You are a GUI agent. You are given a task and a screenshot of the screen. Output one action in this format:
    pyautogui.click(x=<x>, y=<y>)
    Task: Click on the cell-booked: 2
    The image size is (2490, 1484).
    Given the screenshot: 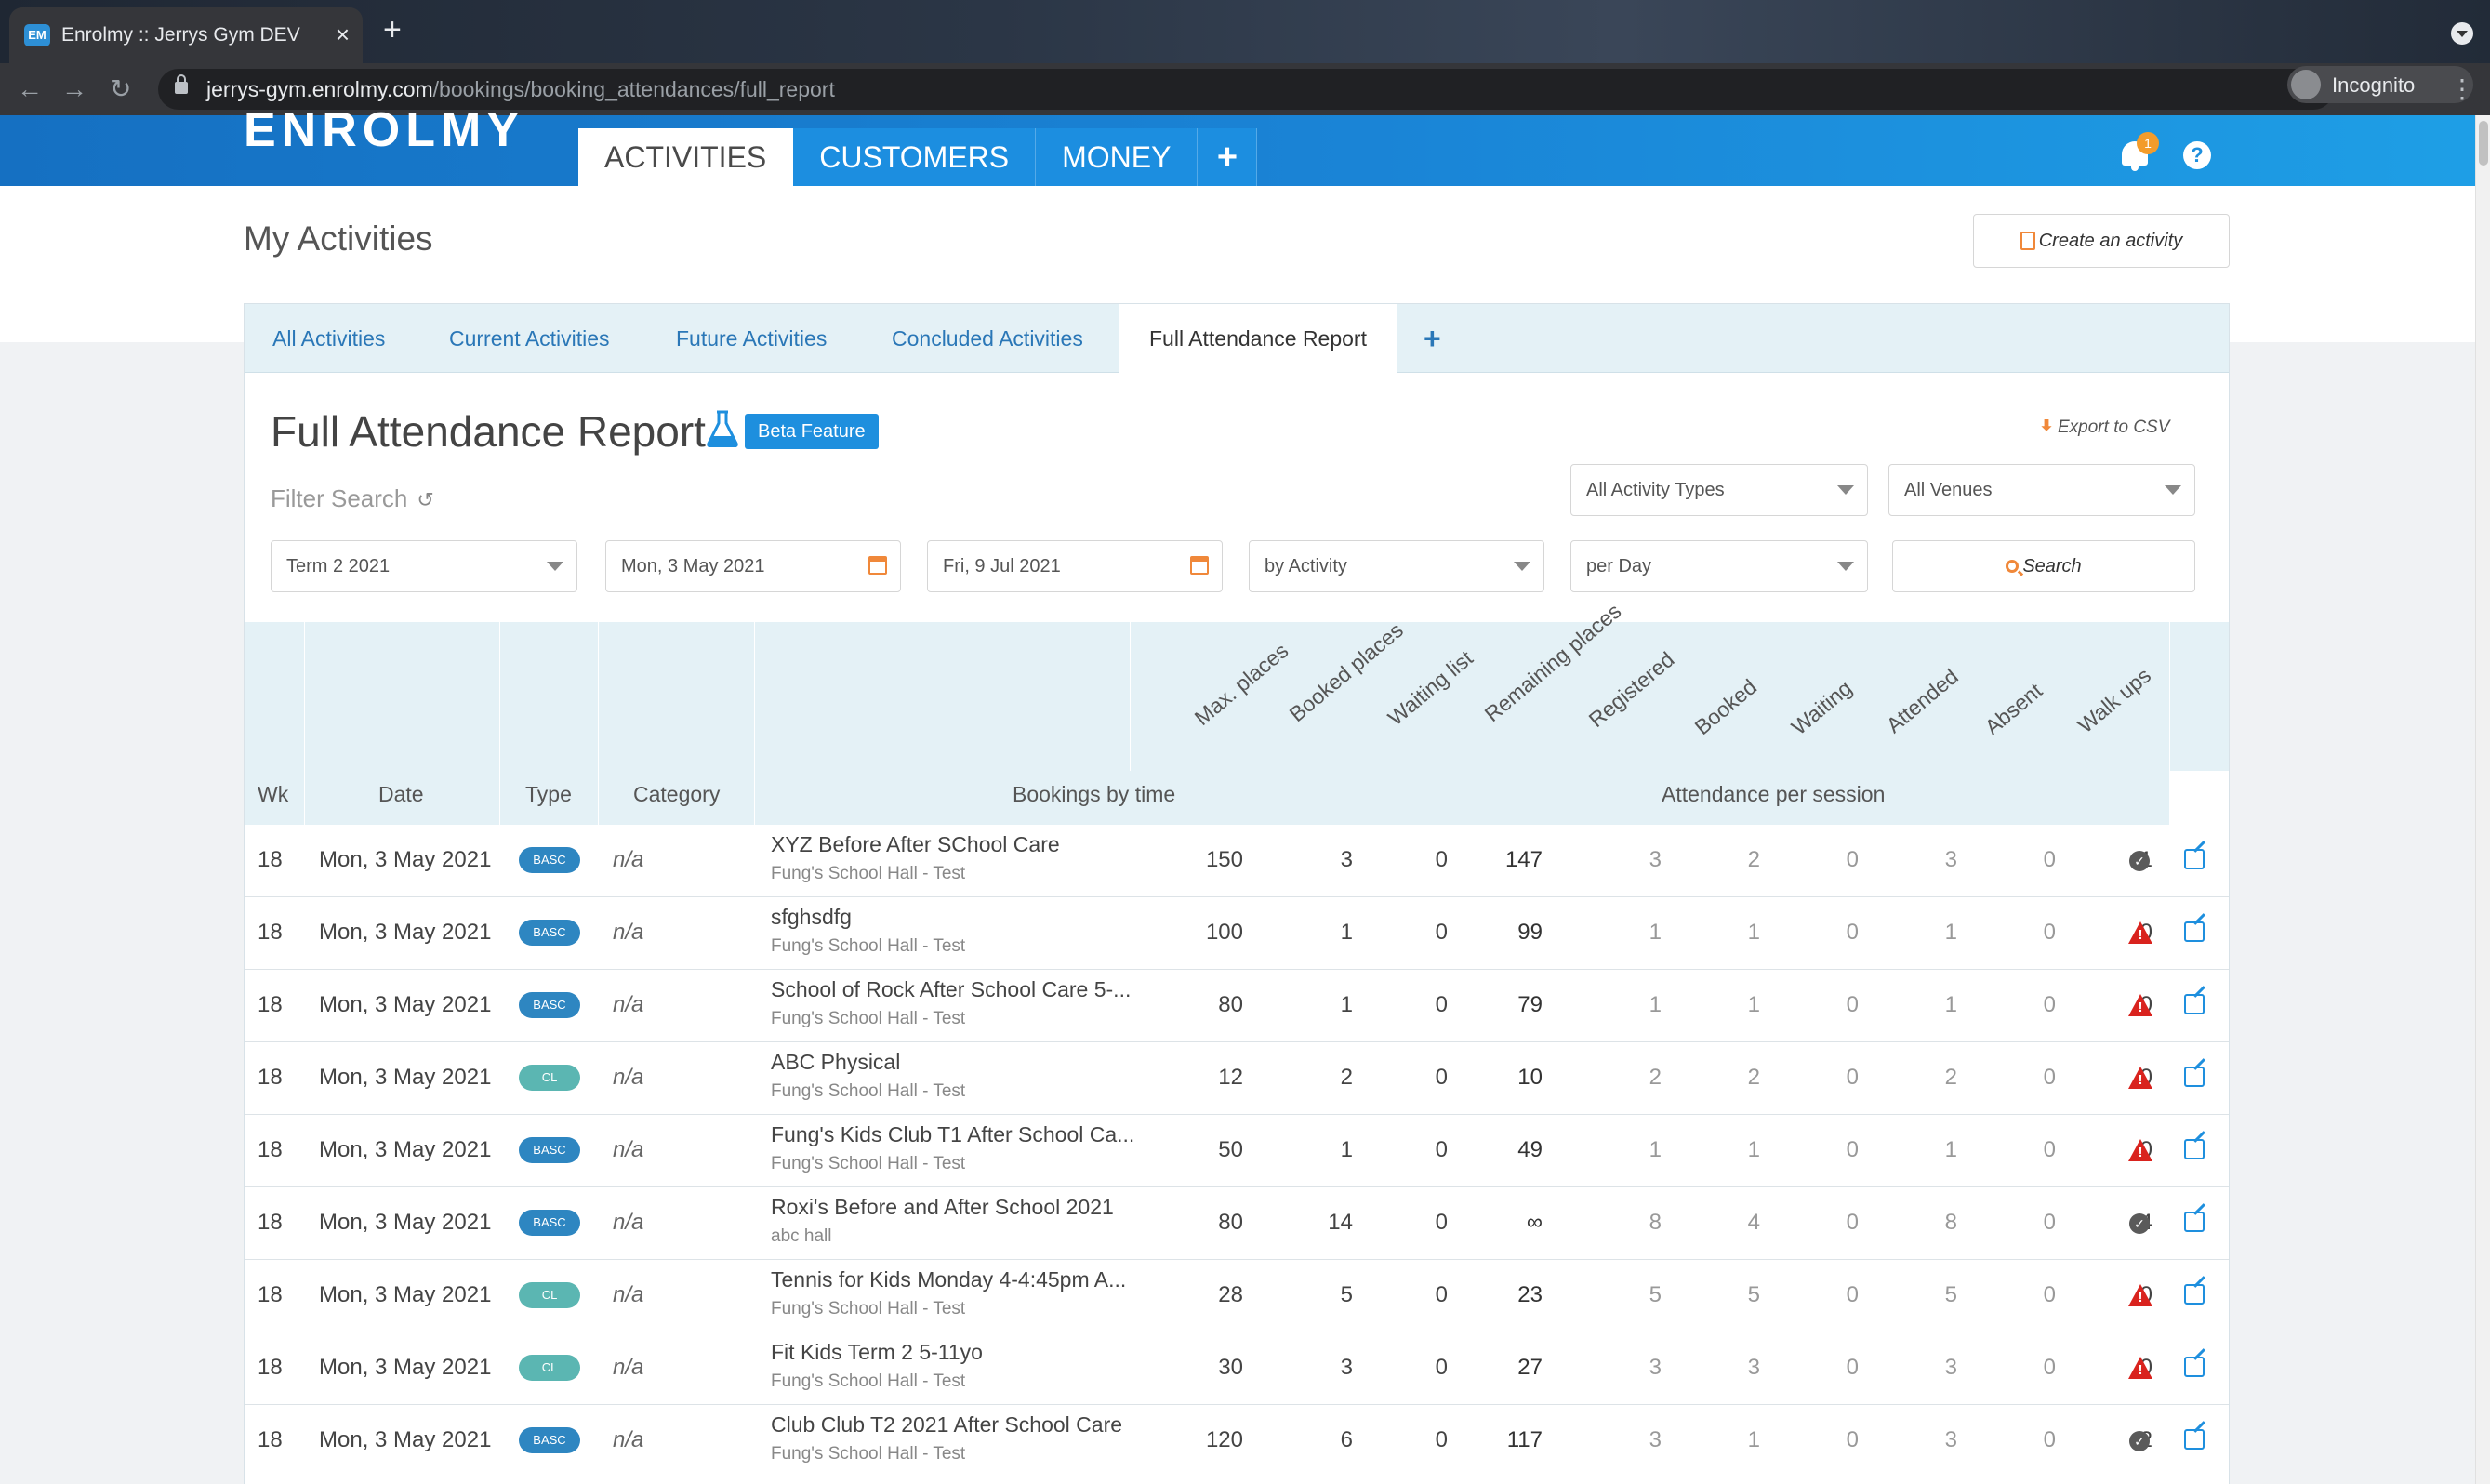 What is the action you would take?
    pyautogui.click(x=1346, y=1077)
    